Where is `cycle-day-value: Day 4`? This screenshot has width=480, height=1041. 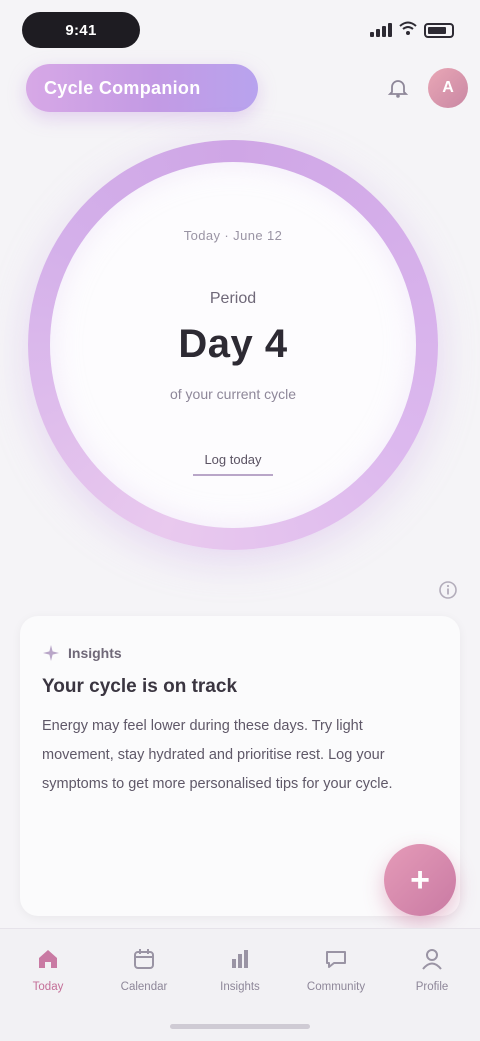
cycle-day-value: Day 4 is located at coordinates (233, 344).